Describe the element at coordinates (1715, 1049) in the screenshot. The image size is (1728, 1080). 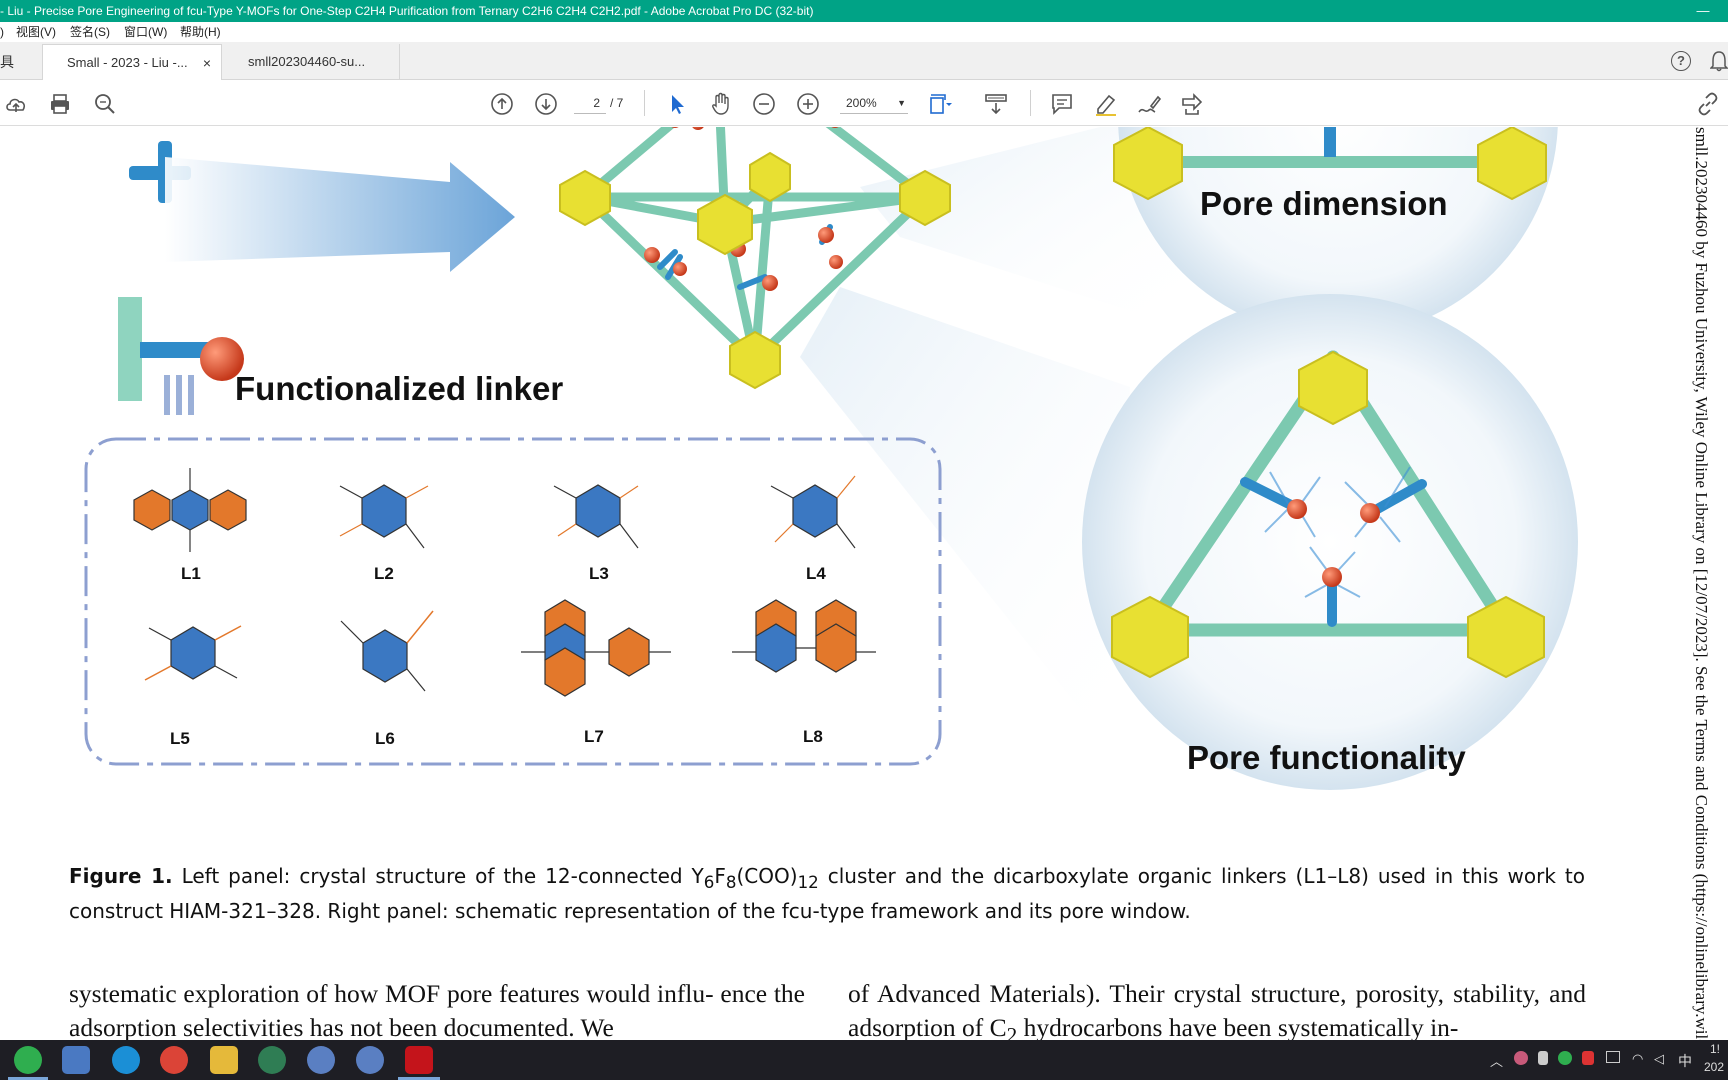
I see `clock-time: 1!` at that location.